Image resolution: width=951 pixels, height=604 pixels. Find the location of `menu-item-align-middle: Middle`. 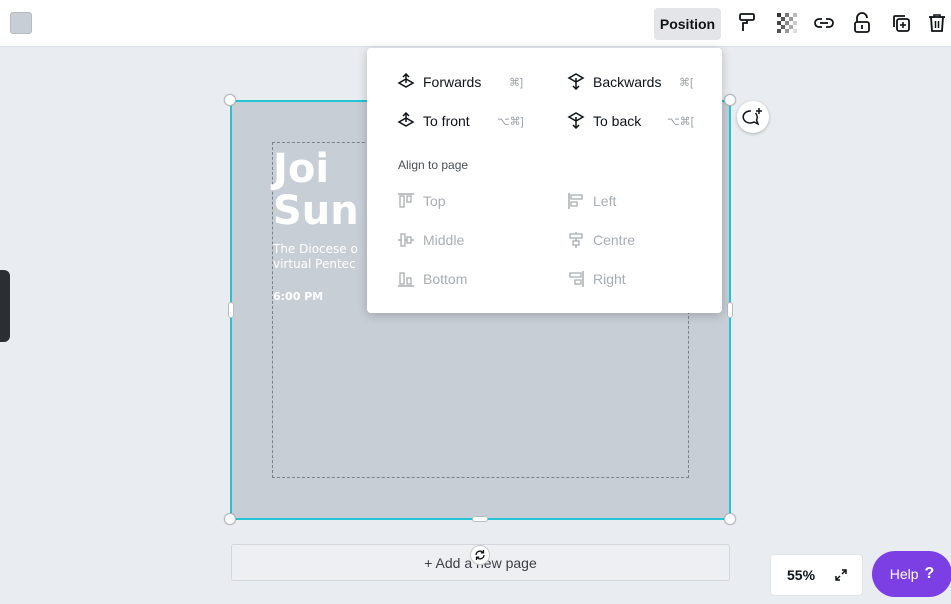

menu-item-align-middle: Middle is located at coordinates (465, 240).